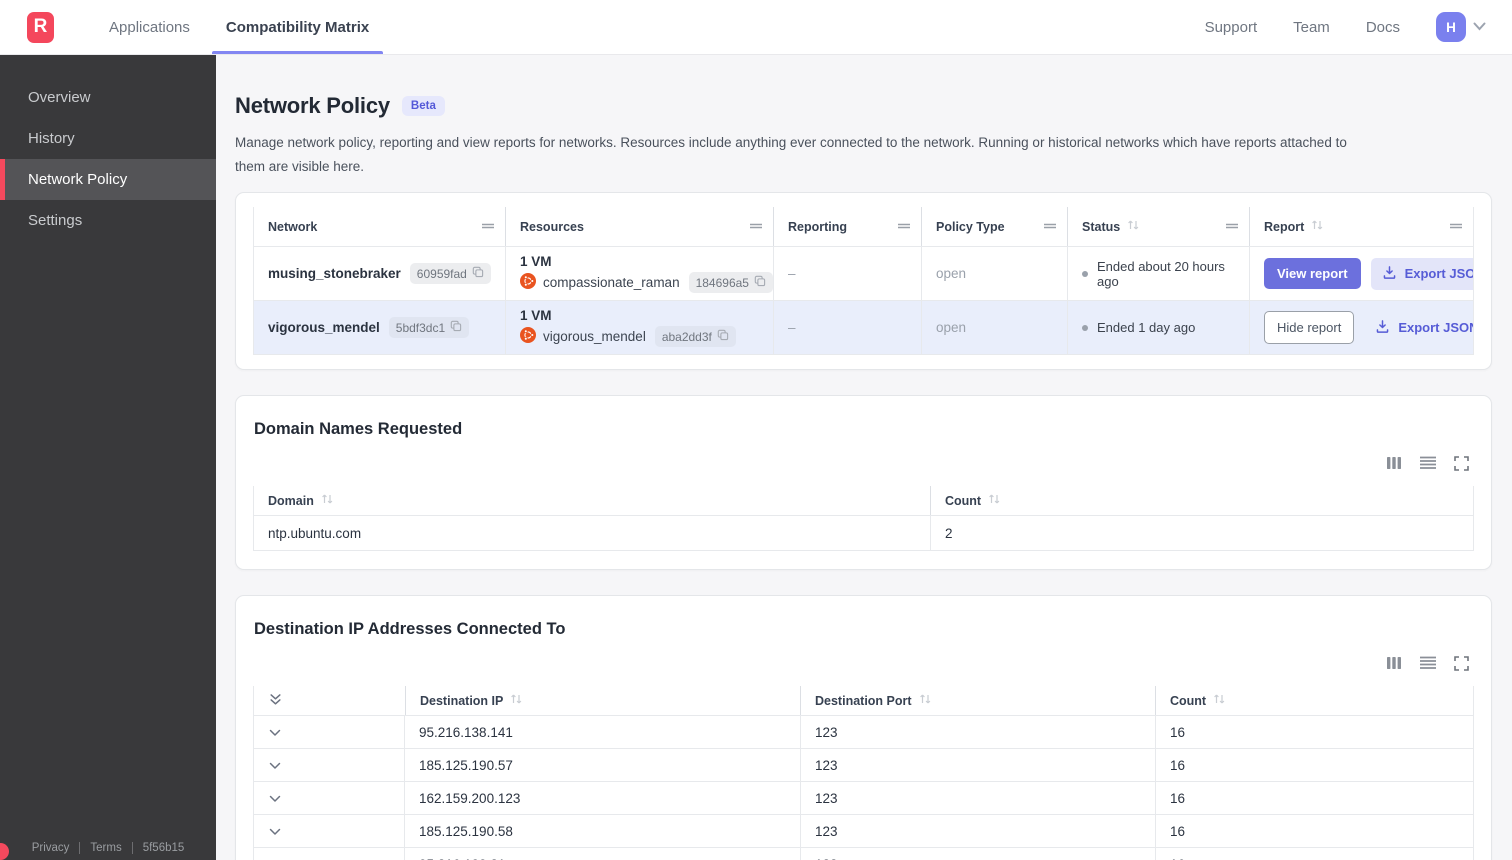 The width and height of the screenshot is (1512, 860). Describe the element at coordinates (695, 337) in the screenshot. I see `resource-id-badge: aba2dd3f` at that location.